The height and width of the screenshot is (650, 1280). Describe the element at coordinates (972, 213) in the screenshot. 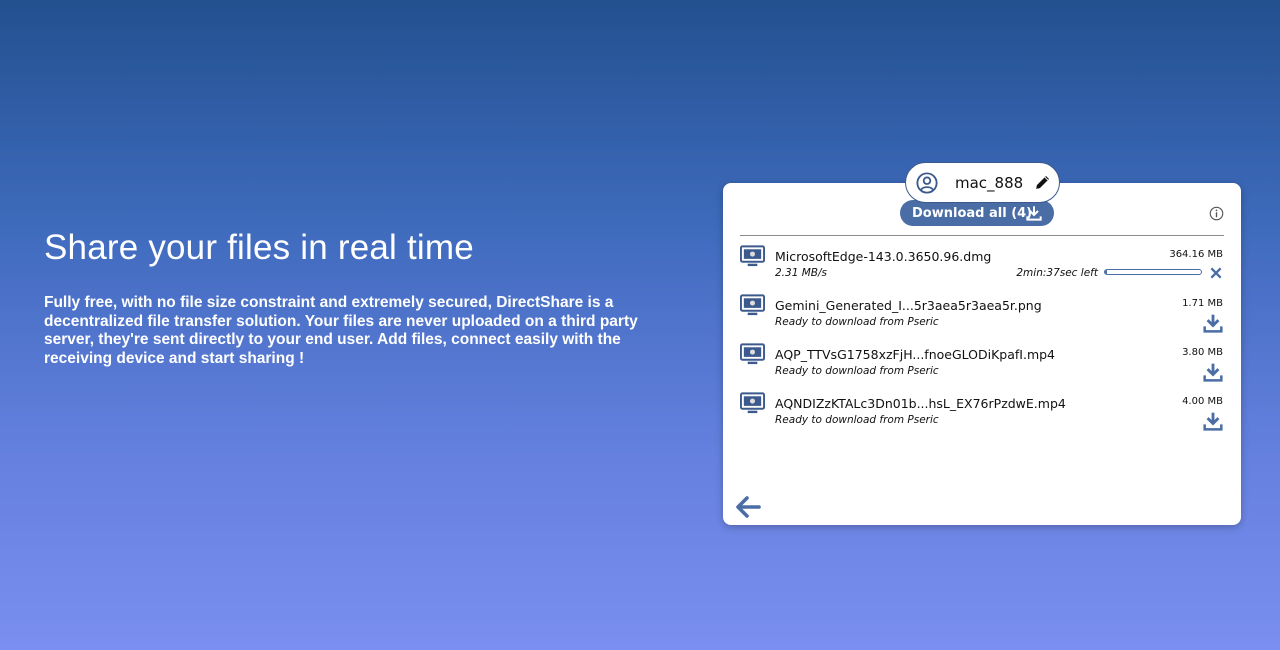

I see `download-all-label: Download all (4)` at that location.